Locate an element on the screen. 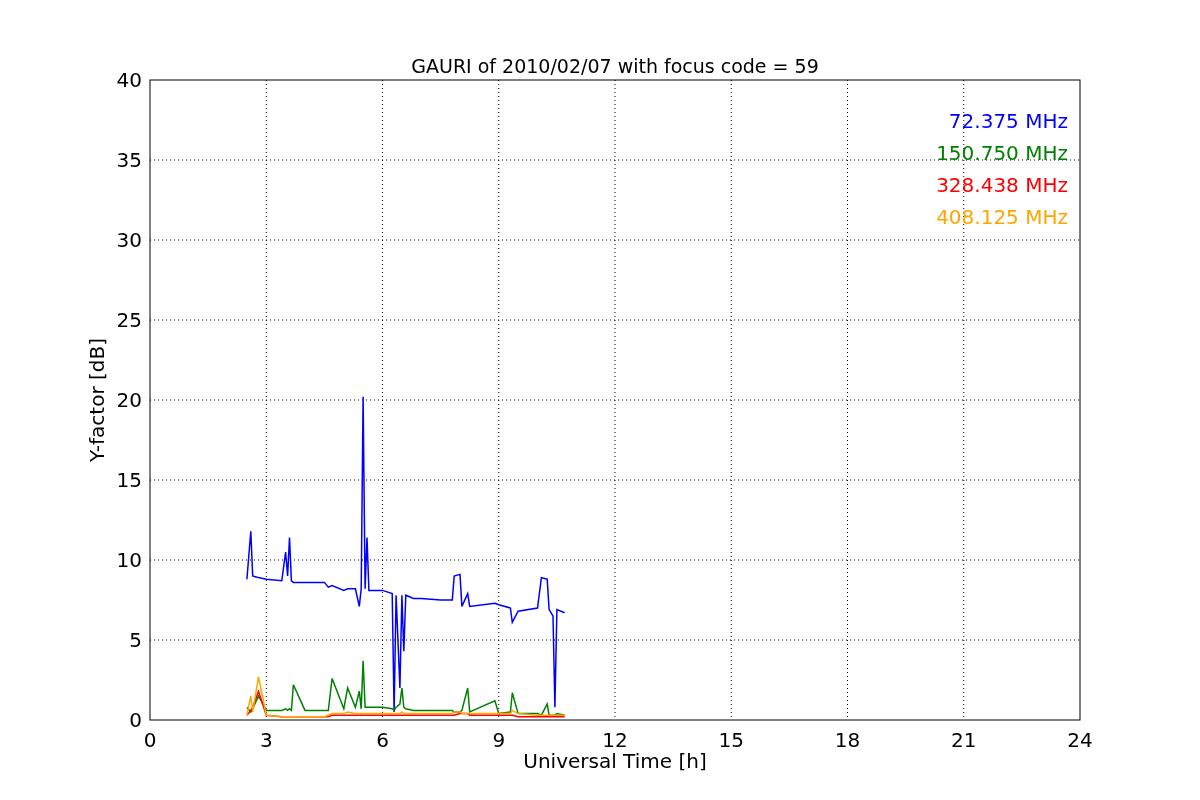 The height and width of the screenshot is (800, 1200). legend-label: 72.375 MHz is located at coordinates (1008, 121).